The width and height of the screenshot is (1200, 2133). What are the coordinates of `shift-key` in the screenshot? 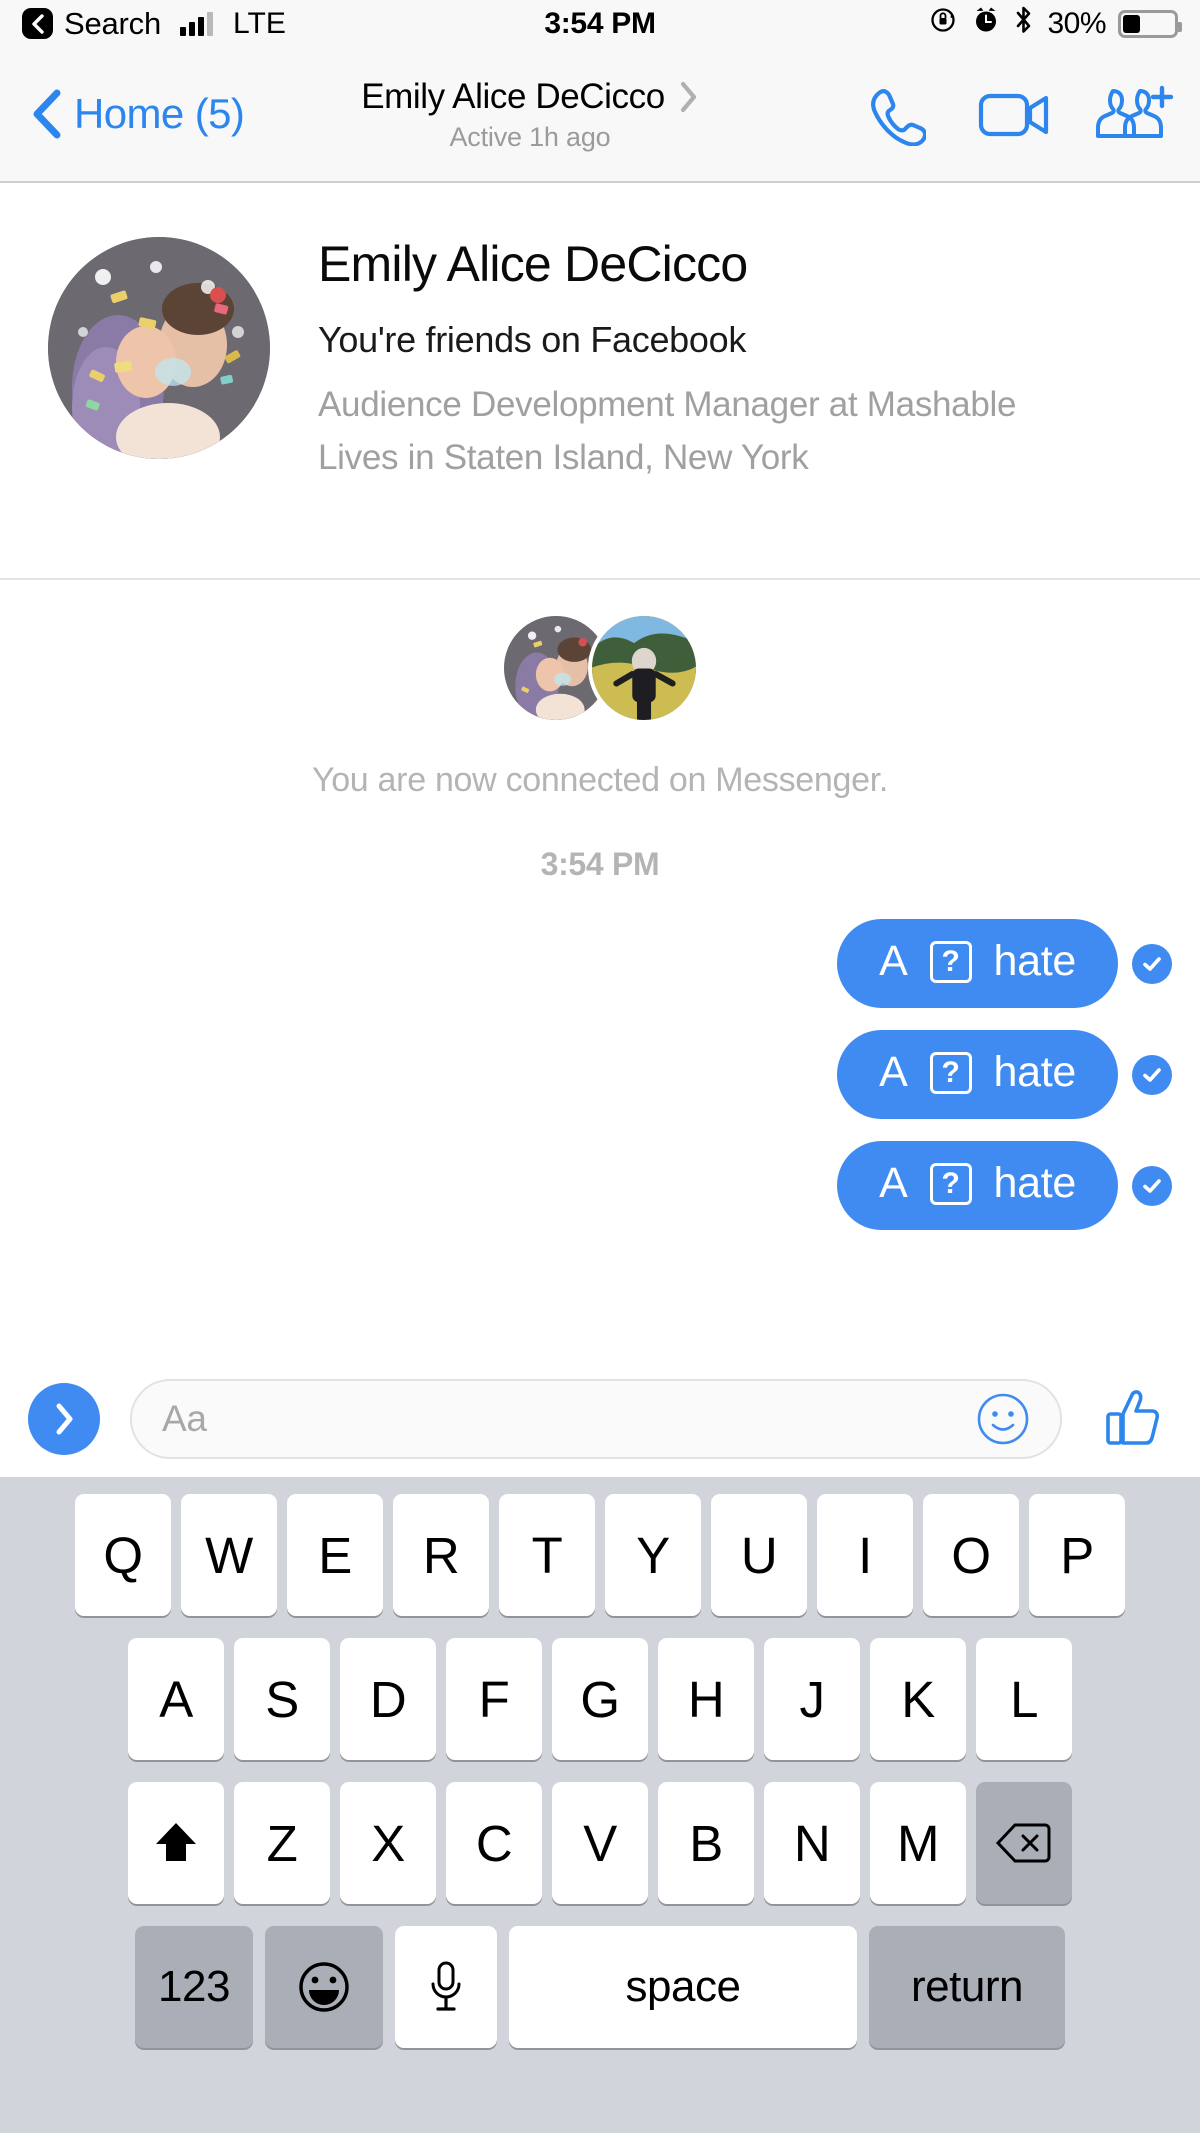 It's located at (176, 1843).